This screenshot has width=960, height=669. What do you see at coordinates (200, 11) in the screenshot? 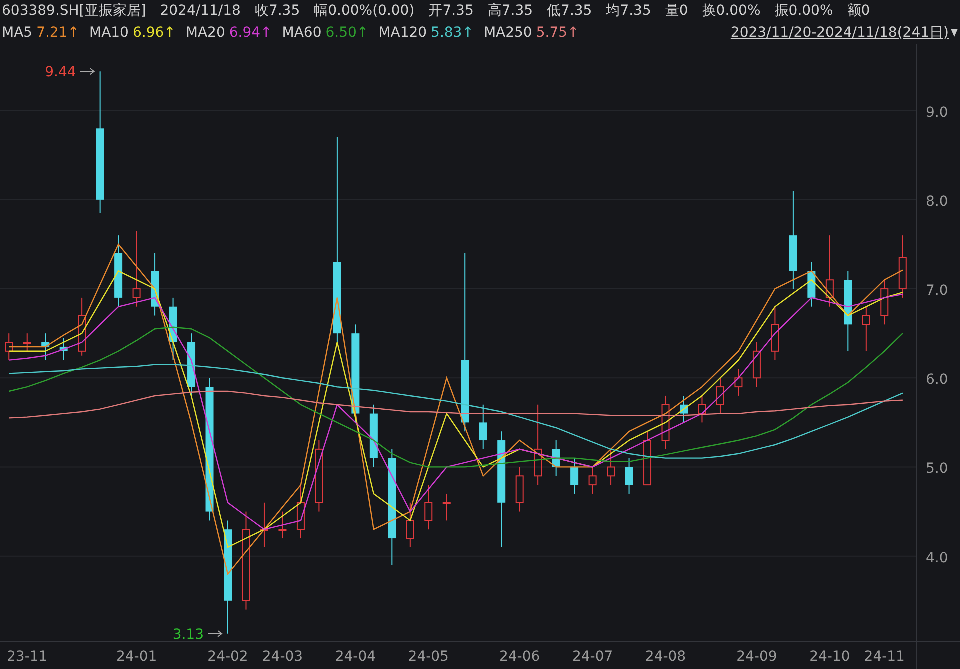
I see `quote-field: 2024/11/18` at bounding box center [200, 11].